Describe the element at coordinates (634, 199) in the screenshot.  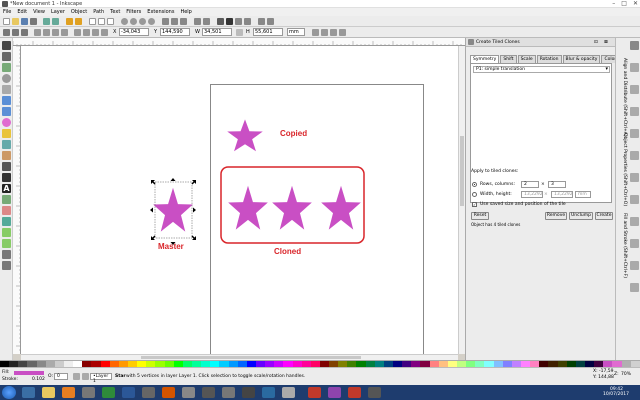
I see `snap-midpoints-icon` at that location.